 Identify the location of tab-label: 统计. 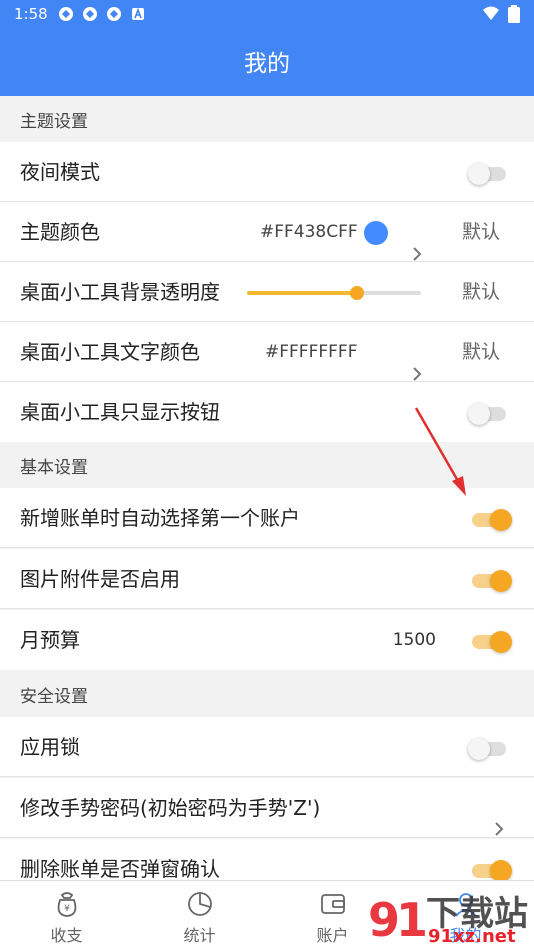
(199, 935).